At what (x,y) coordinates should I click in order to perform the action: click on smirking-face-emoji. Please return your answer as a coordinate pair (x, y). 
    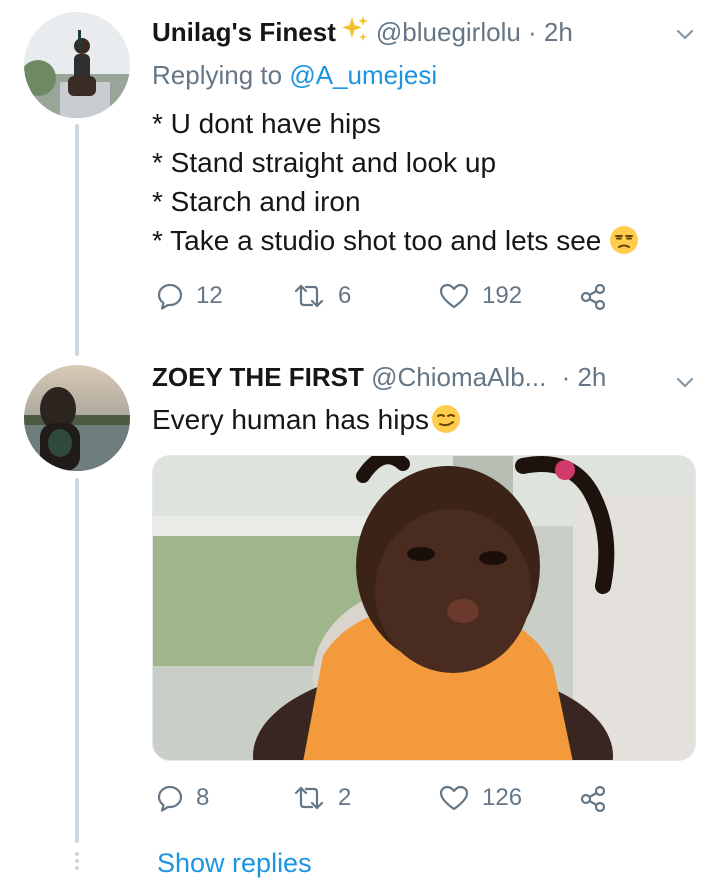
    Looking at the image, I should click on (446, 419).